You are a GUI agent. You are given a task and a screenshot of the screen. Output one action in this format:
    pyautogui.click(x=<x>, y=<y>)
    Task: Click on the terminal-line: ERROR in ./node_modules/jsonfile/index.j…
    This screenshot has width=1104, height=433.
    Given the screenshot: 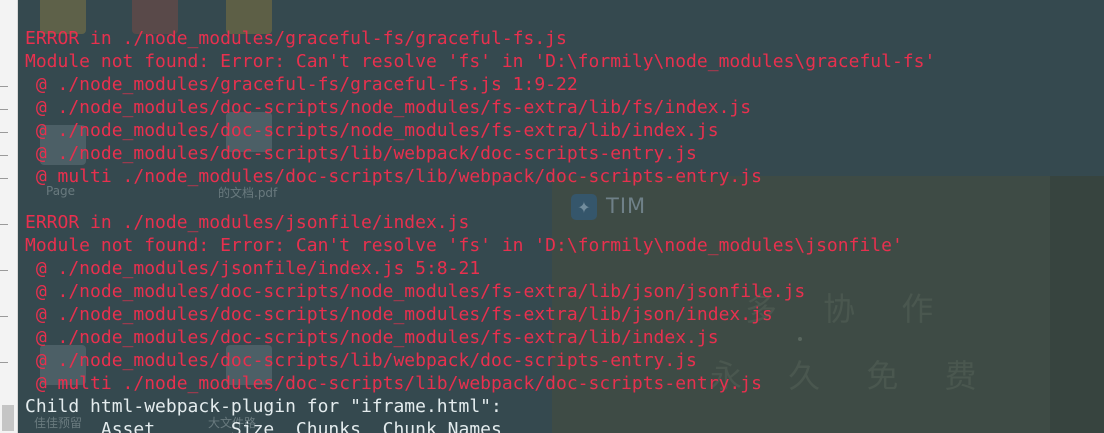 What is the action you would take?
    pyautogui.click(x=247, y=222)
    